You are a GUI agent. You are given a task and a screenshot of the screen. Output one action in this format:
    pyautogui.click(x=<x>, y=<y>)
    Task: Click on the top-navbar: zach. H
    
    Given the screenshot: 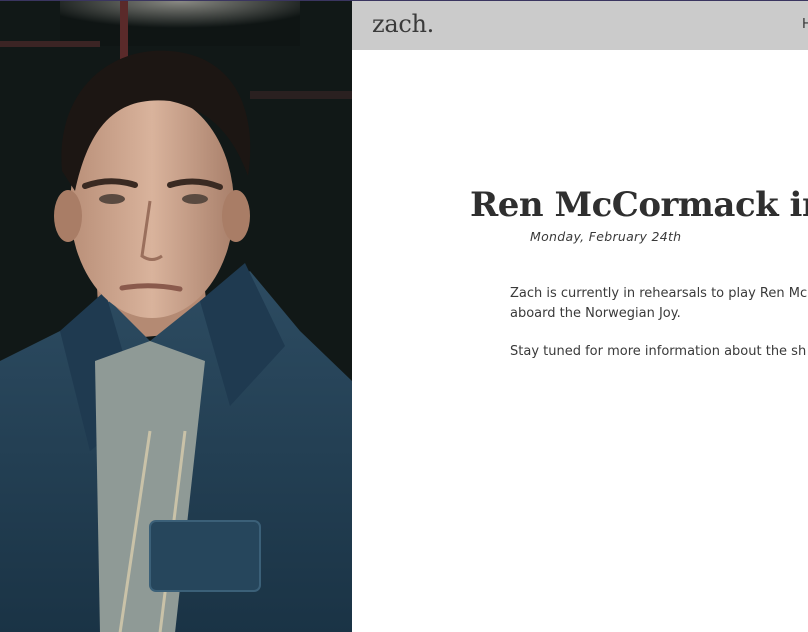 What is the action you would take?
    pyautogui.click(x=580, y=25)
    